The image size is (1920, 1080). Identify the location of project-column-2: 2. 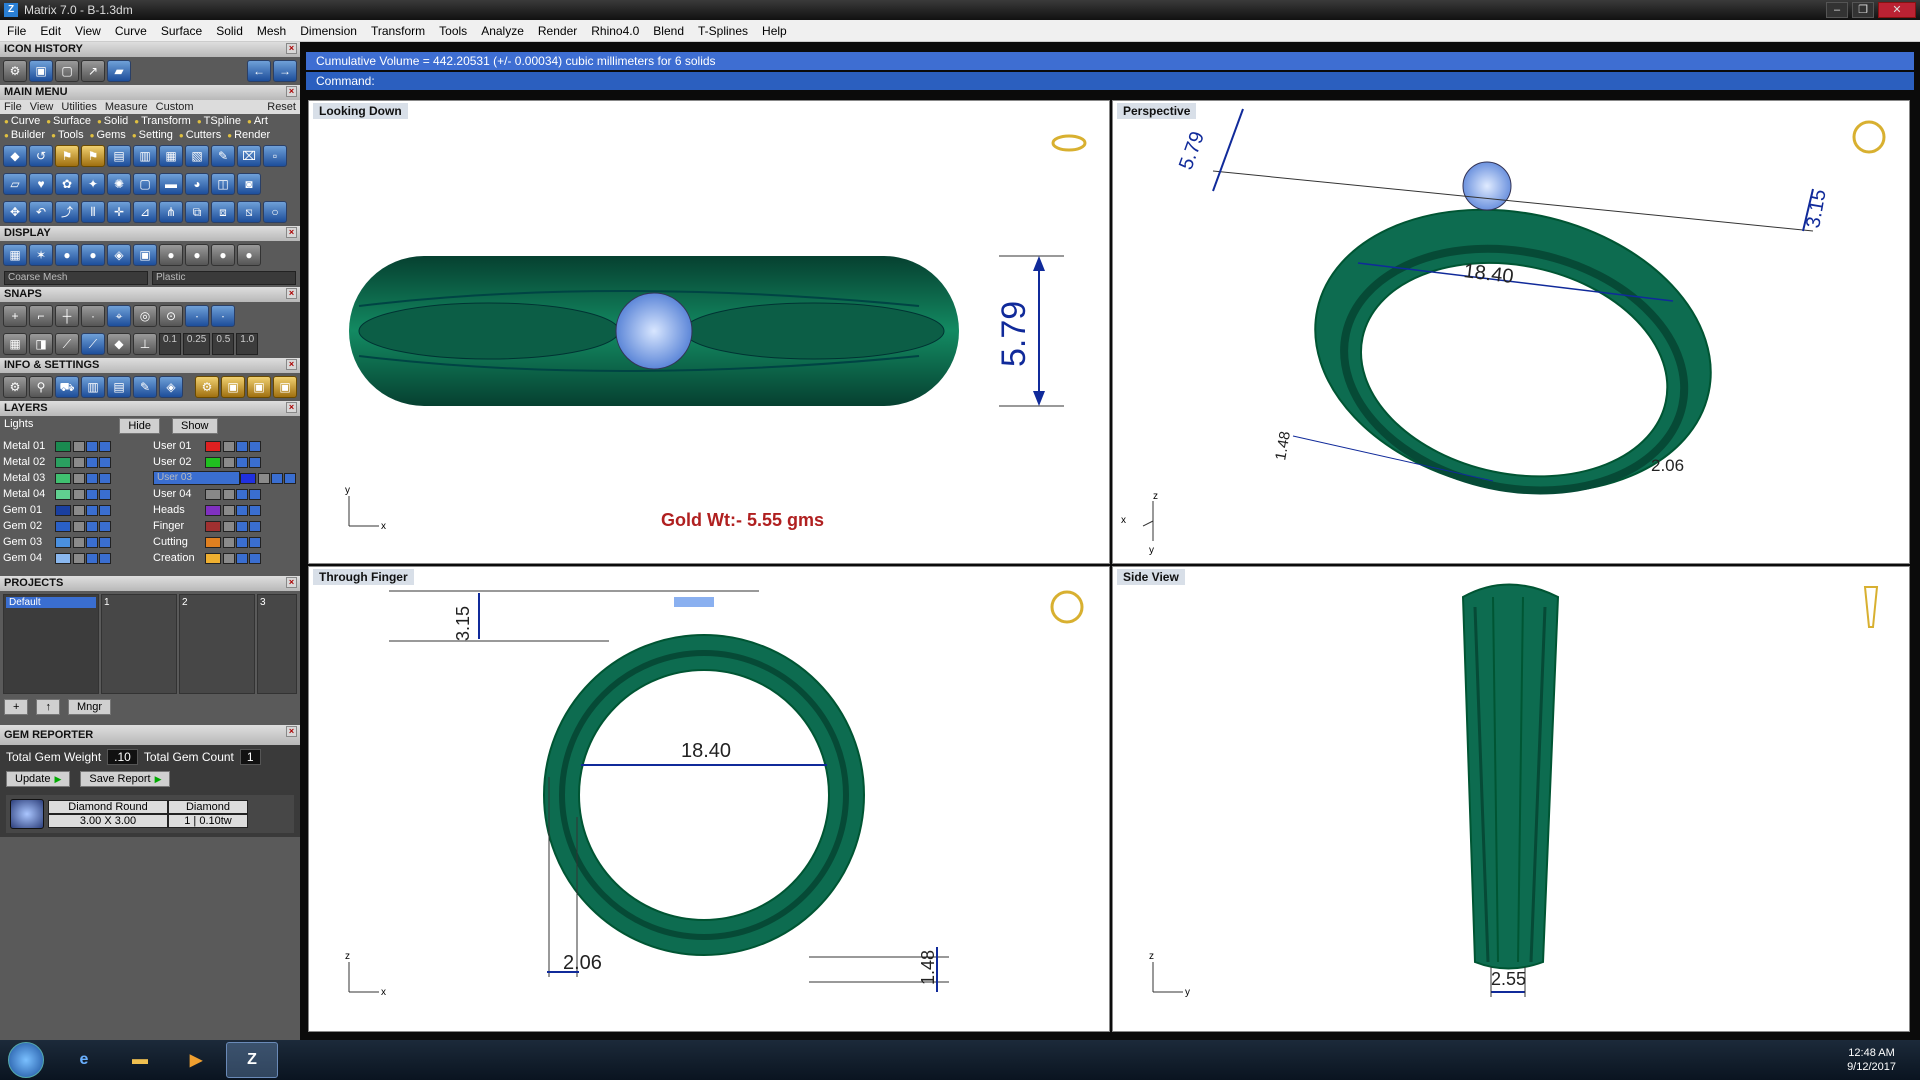
(217, 644).